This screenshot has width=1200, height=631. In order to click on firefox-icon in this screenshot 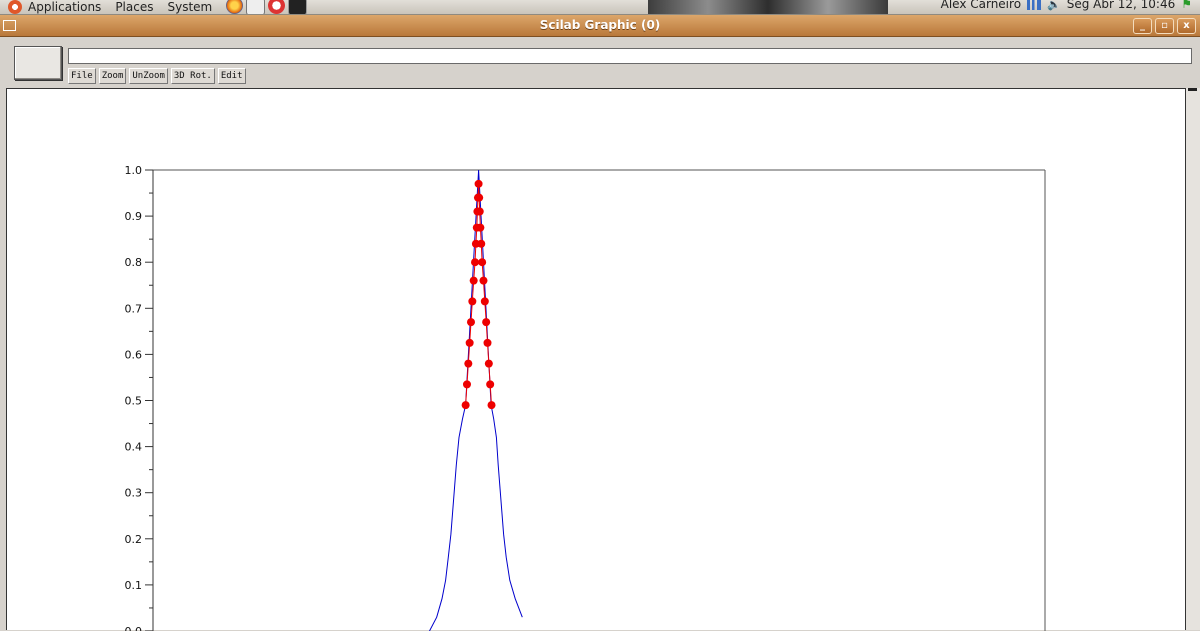, I will do `click(235, 7)`.